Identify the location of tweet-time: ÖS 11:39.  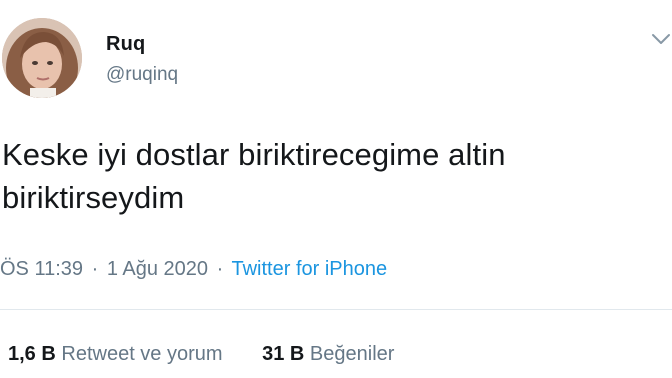
(41, 269).